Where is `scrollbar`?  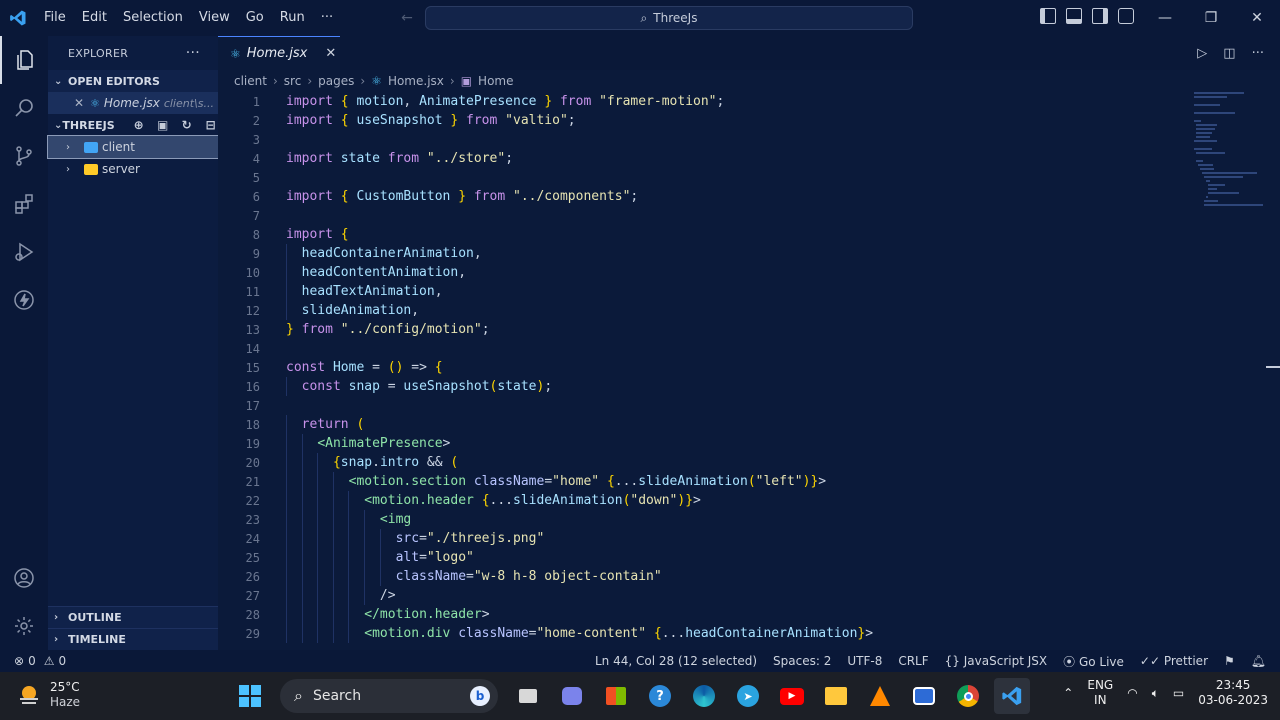 scrollbar is located at coordinates (1273, 367).